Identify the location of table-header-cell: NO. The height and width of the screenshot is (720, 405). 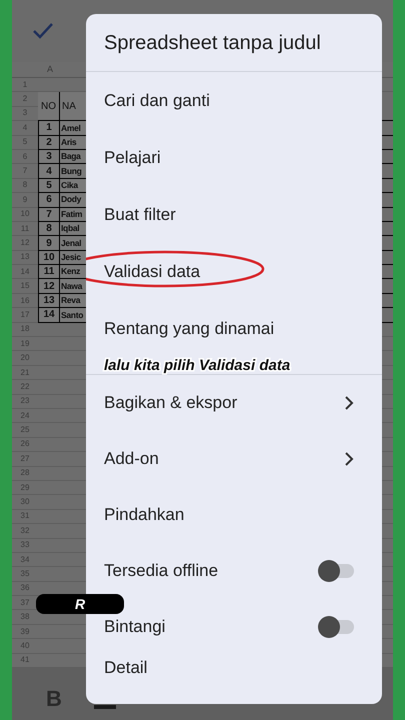
(49, 106).